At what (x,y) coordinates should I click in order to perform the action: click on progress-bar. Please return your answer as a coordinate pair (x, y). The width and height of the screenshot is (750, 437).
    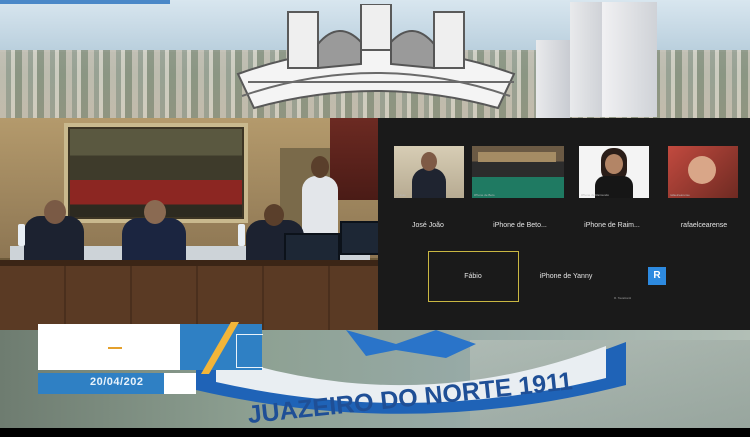
    Looking at the image, I should click on (85, 2).